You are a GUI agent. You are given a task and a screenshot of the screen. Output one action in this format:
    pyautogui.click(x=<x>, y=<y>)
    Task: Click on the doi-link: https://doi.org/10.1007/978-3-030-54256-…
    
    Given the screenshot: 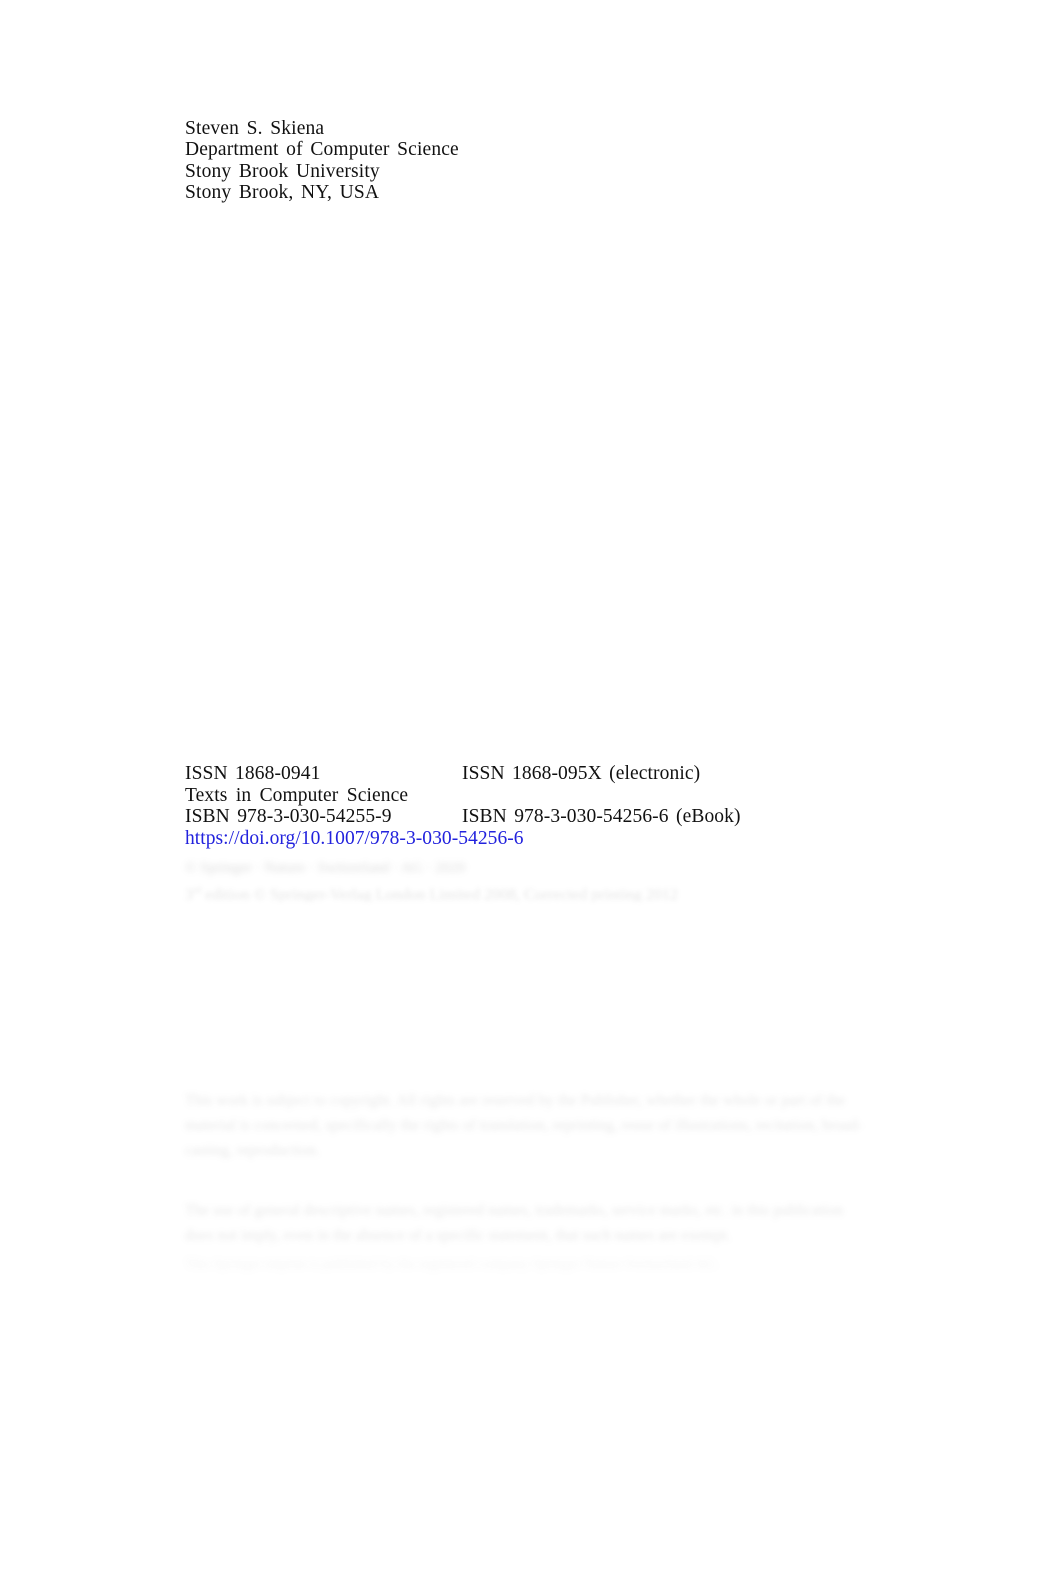 What is the action you would take?
    pyautogui.click(x=354, y=838)
    